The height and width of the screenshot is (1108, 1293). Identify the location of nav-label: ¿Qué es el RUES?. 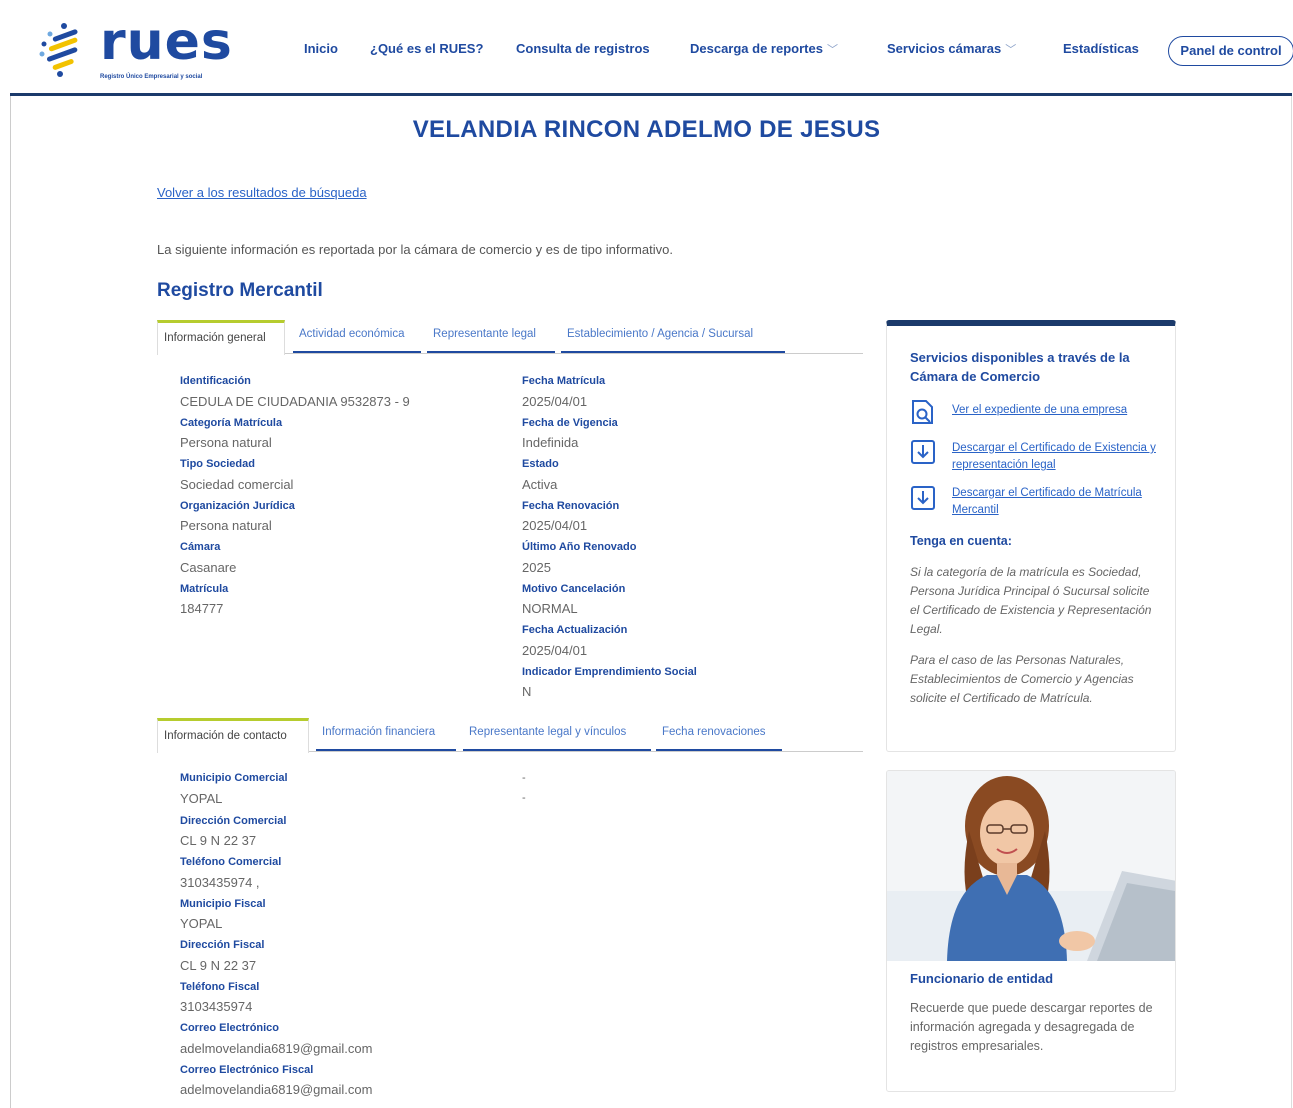
(427, 48).